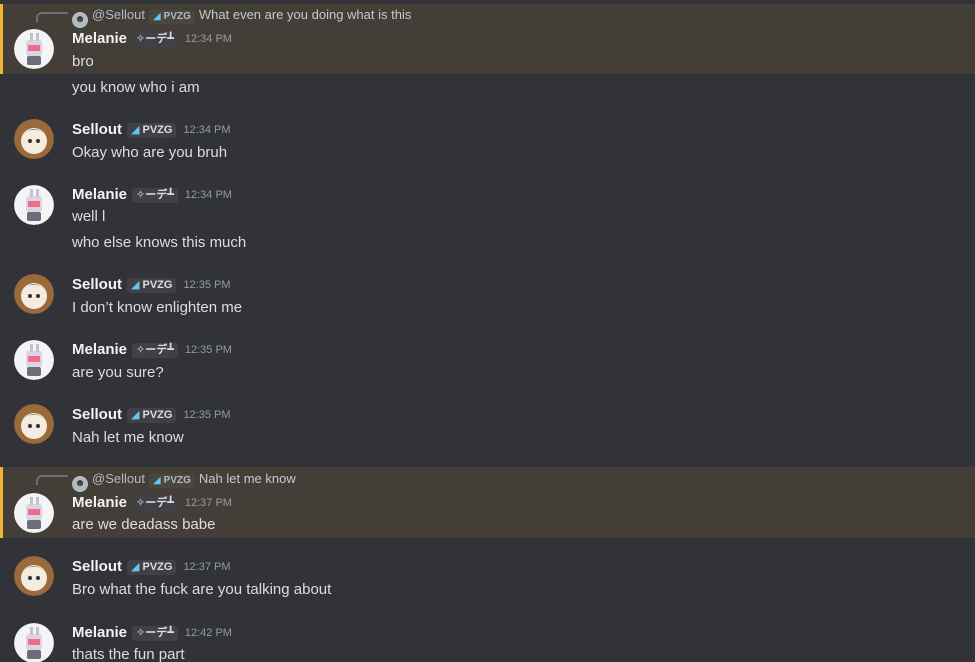 The image size is (975, 662). I want to click on reply-text: Nah let me know, so click(247, 478).